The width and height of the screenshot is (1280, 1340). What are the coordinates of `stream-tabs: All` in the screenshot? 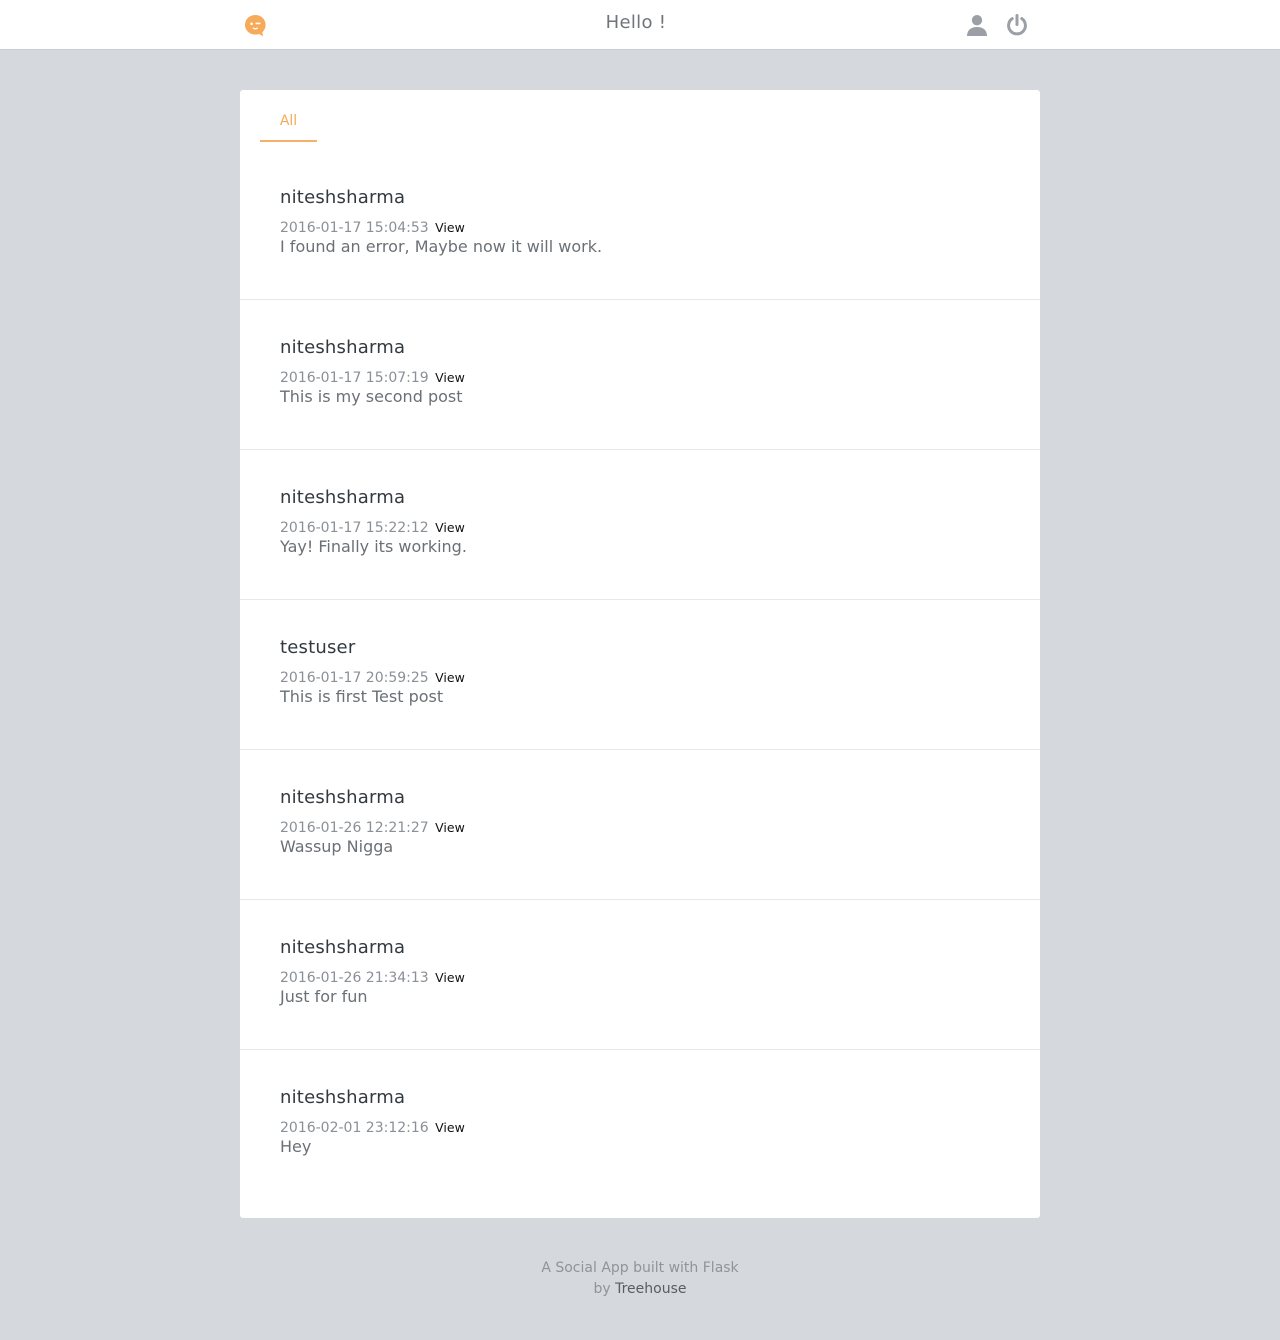 It's located at (288, 126).